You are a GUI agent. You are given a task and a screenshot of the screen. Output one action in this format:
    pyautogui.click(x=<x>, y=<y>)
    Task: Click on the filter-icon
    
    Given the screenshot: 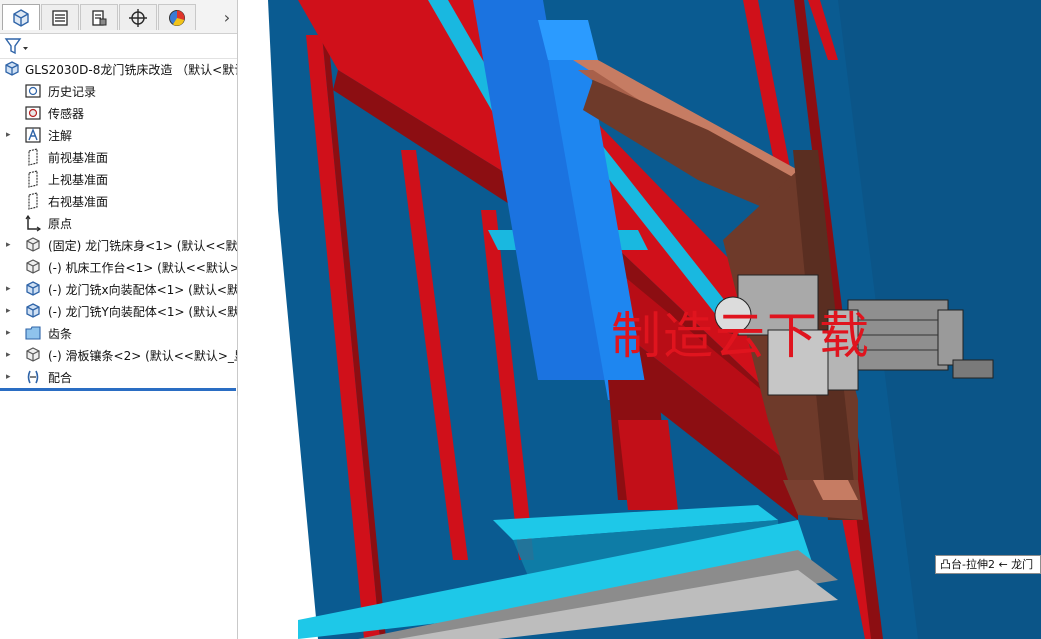 What is the action you would take?
    pyautogui.click(x=16, y=46)
    